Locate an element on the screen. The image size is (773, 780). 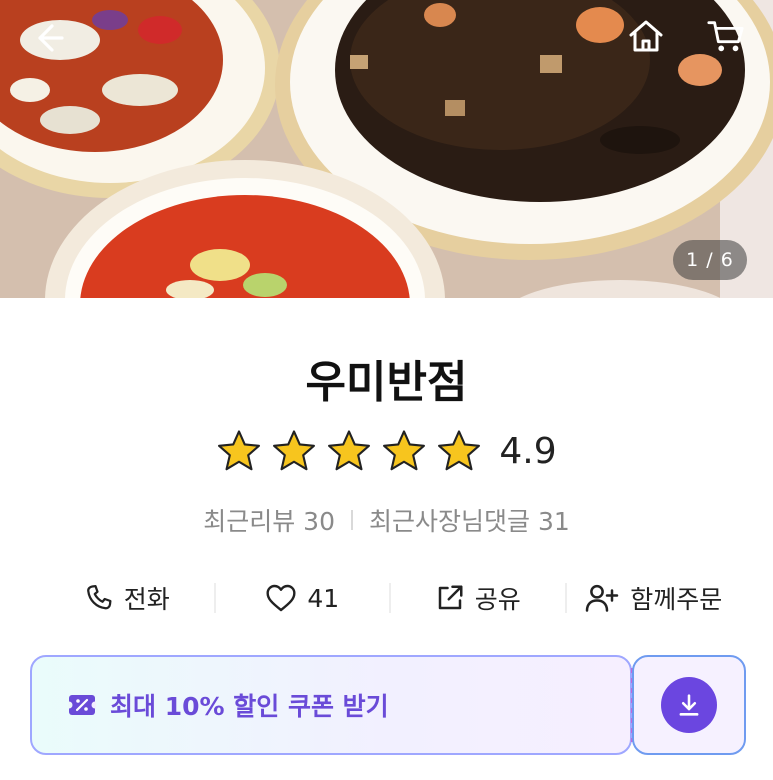
rating-value: 4.9 is located at coordinates (528, 451).